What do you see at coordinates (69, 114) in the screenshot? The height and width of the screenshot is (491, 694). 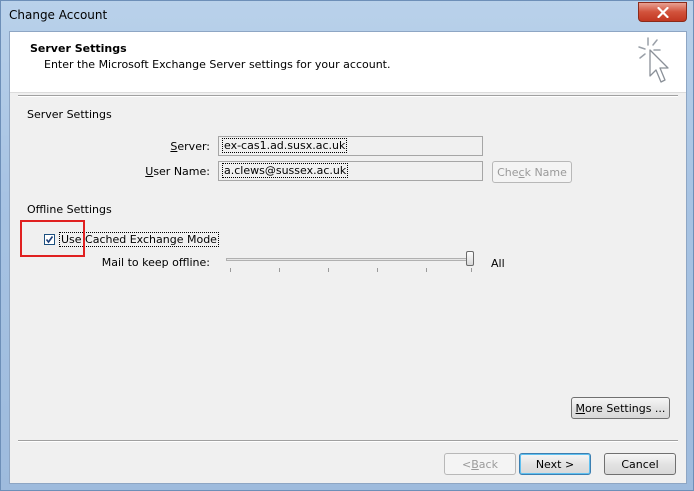 I see `server-settings-group-label: Server Settings` at bounding box center [69, 114].